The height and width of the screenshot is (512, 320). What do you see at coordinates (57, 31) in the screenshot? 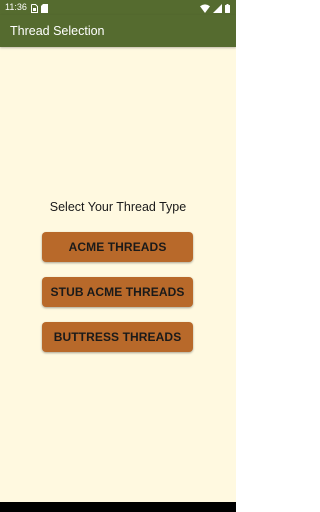
I see `app-title: Thread Selection` at bounding box center [57, 31].